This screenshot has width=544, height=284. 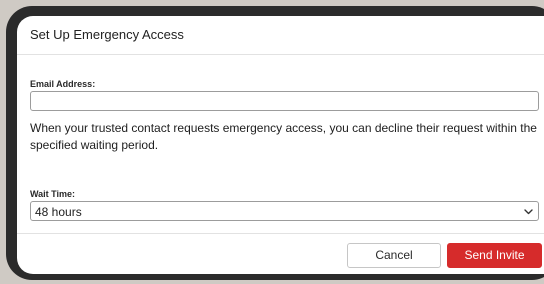 I want to click on cancel-button: Cancel, so click(x=394, y=255).